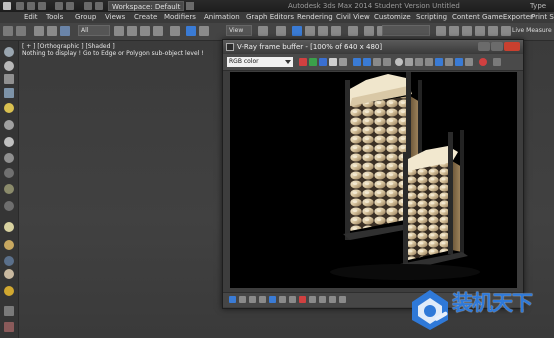 This screenshot has height=338, width=554. What do you see at coordinates (282, 299) in the screenshot?
I see `pixel-info-icon` at bounding box center [282, 299].